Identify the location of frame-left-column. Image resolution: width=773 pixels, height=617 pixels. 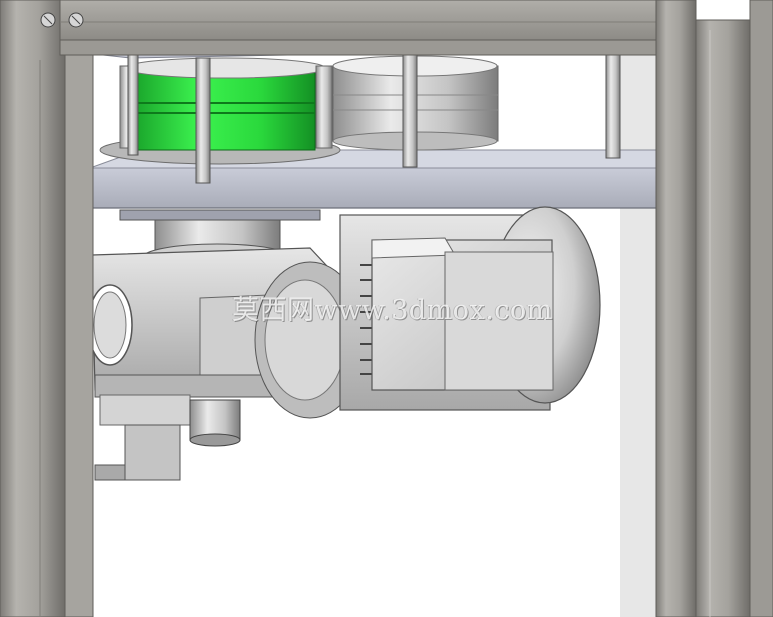
(47, 308).